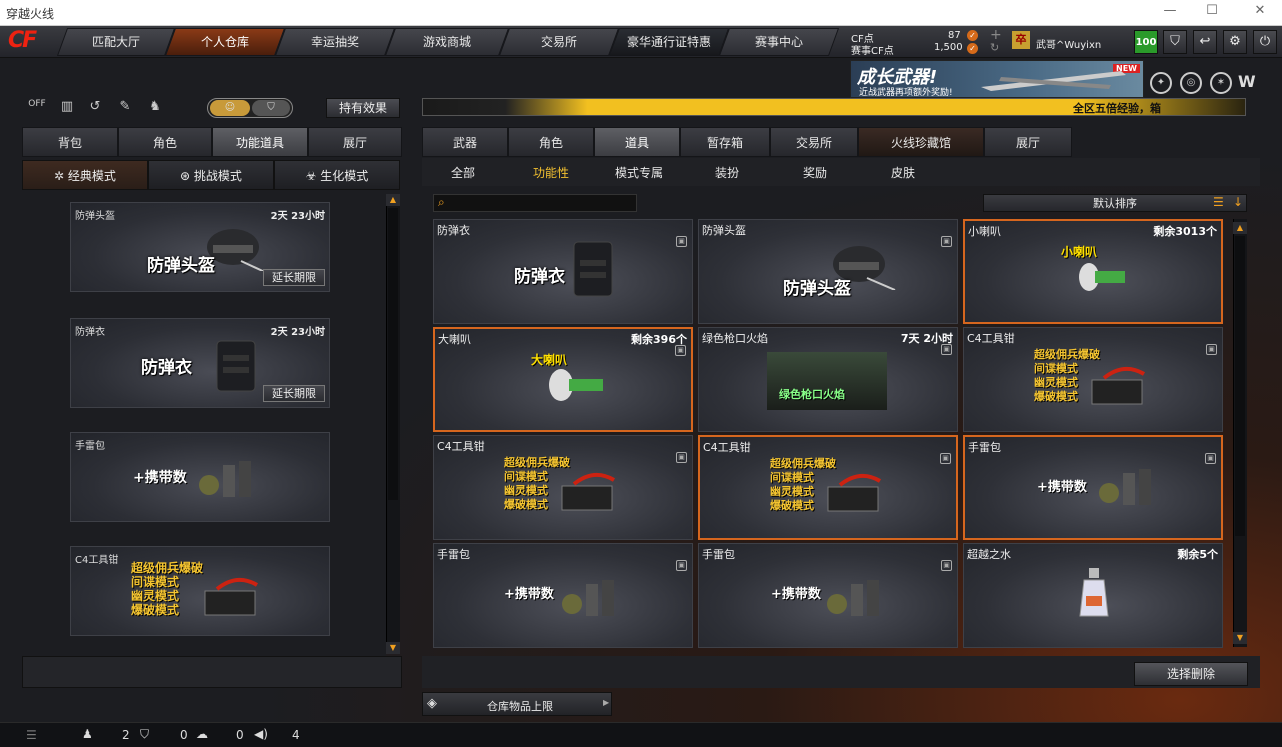 This screenshot has height=747, width=1282. I want to click on mode-classic: ✲ 经典模式, so click(85, 175).